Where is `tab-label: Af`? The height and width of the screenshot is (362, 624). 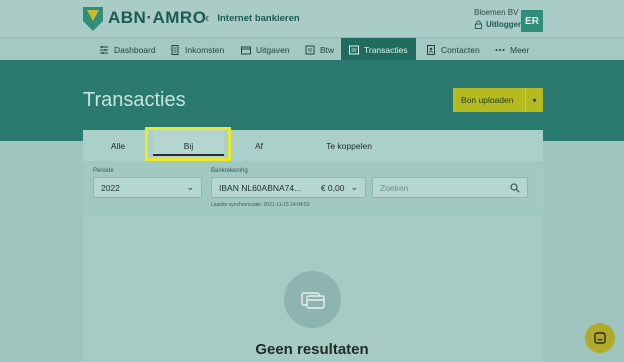
tab-label: Af is located at coordinates (259, 145).